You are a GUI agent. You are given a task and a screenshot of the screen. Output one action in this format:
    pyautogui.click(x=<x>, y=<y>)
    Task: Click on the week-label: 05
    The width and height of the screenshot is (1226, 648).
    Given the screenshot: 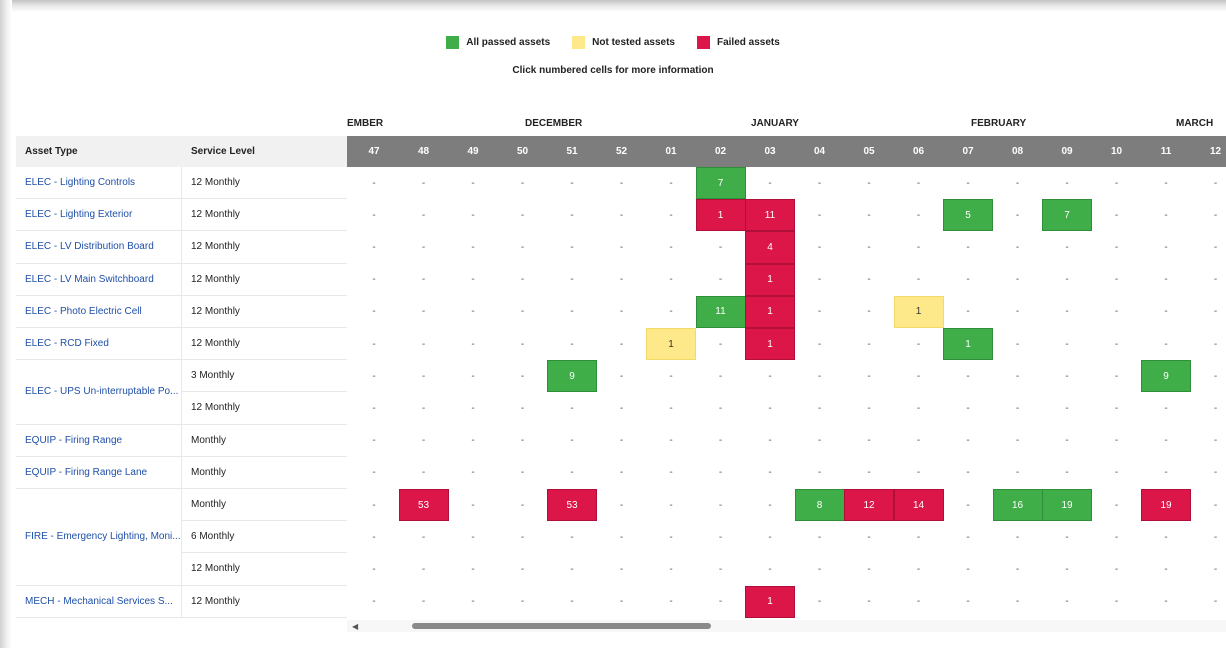 What is the action you would take?
    pyautogui.click(x=869, y=151)
    